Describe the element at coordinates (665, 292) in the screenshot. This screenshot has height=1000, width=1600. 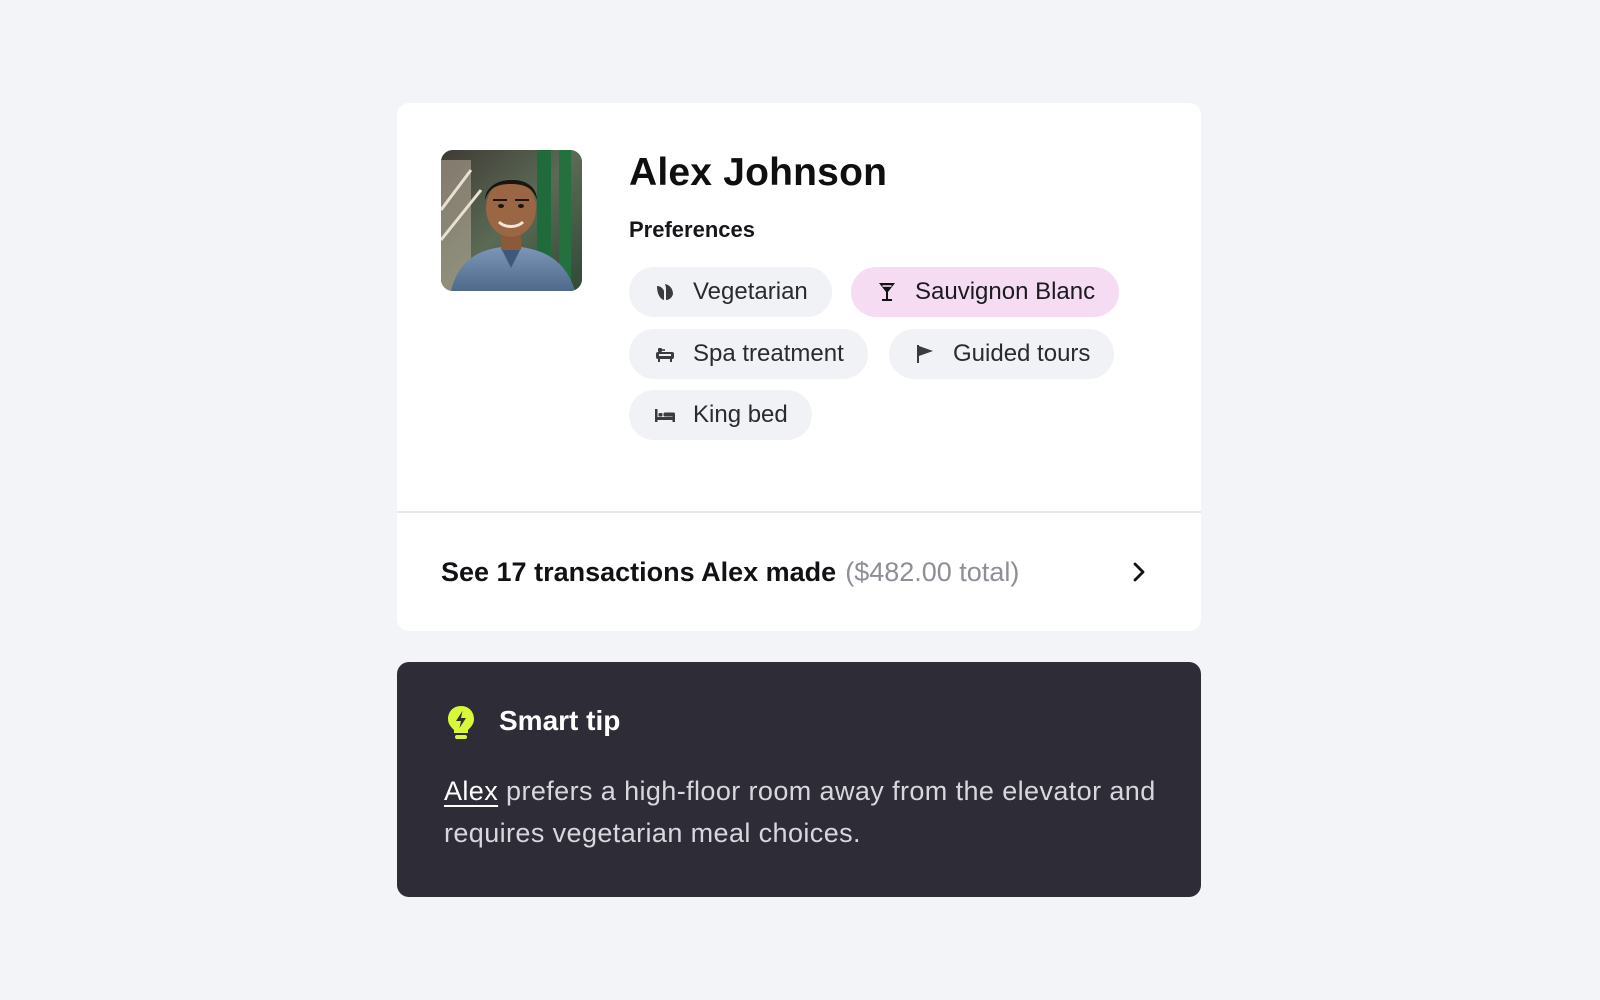
I see `leaf-icon` at that location.